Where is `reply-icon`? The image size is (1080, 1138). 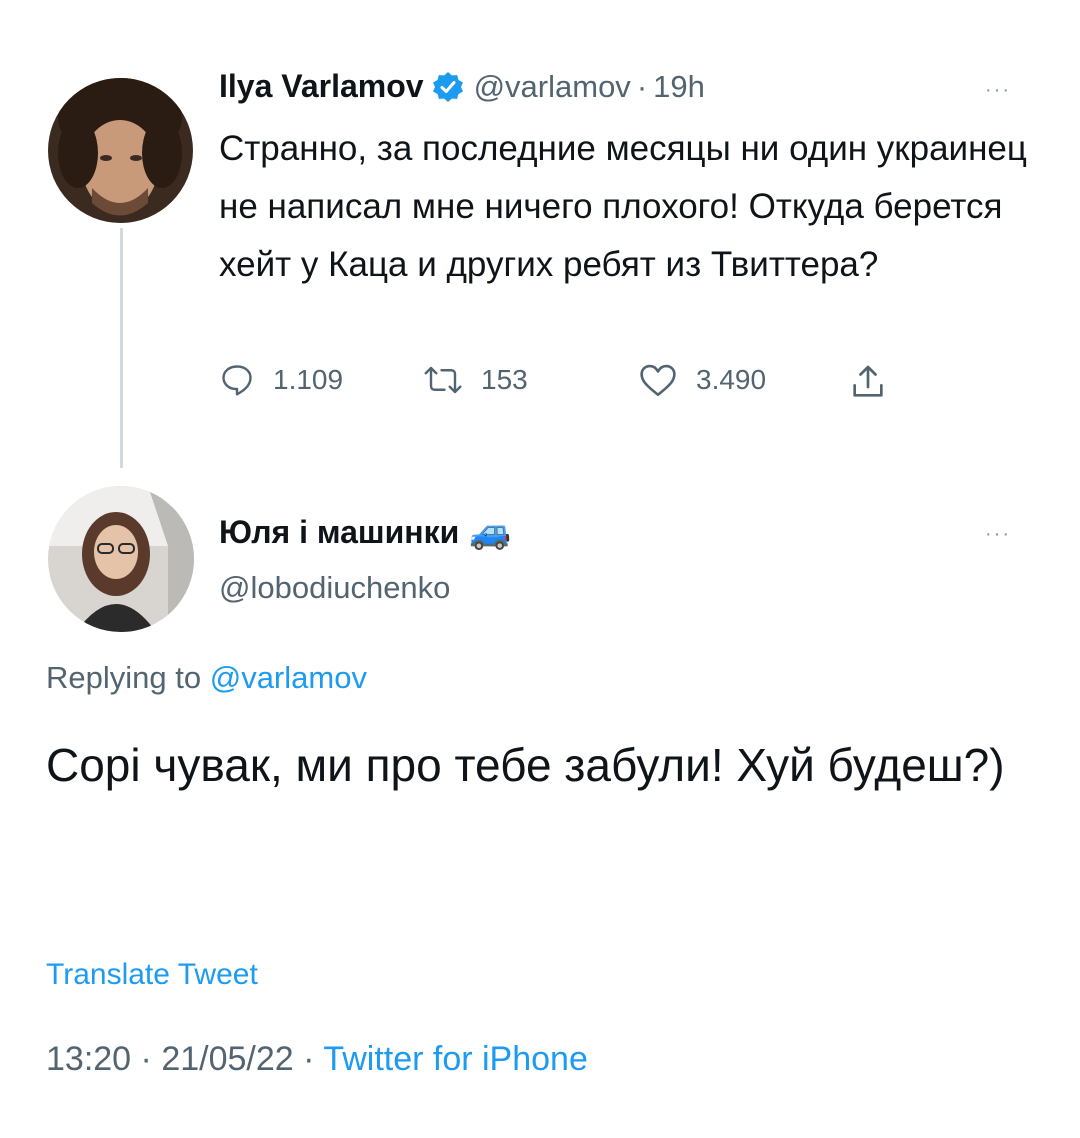
reply-icon is located at coordinates (237, 380).